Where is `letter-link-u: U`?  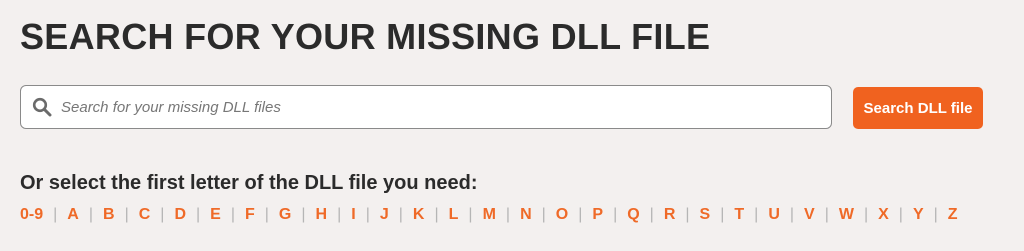
letter-link-u: U is located at coordinates (774, 215).